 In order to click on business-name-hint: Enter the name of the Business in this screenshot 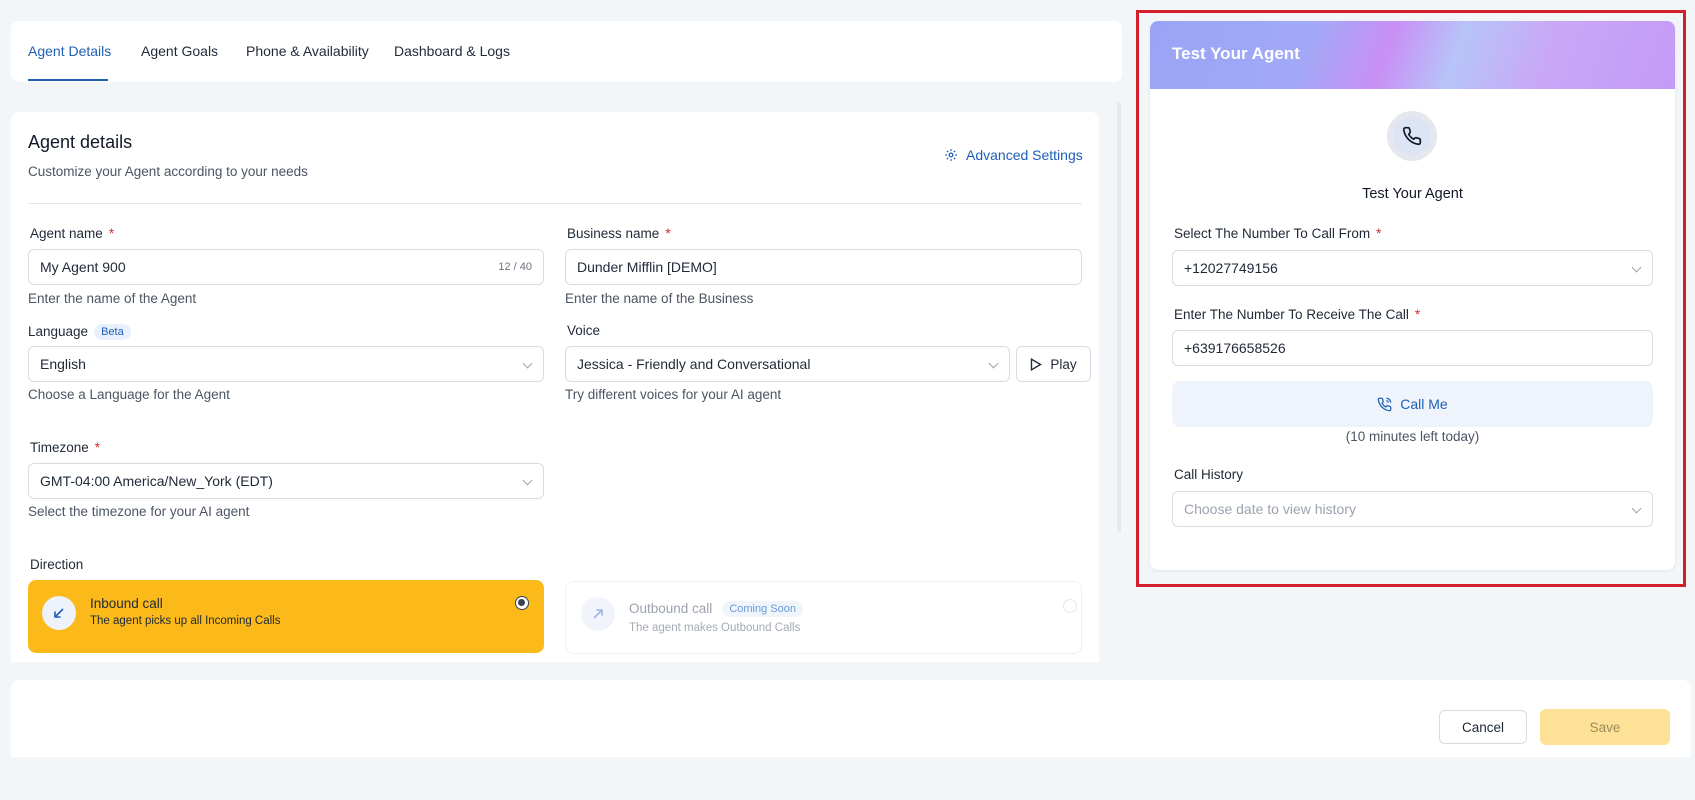, I will do `click(659, 298)`.